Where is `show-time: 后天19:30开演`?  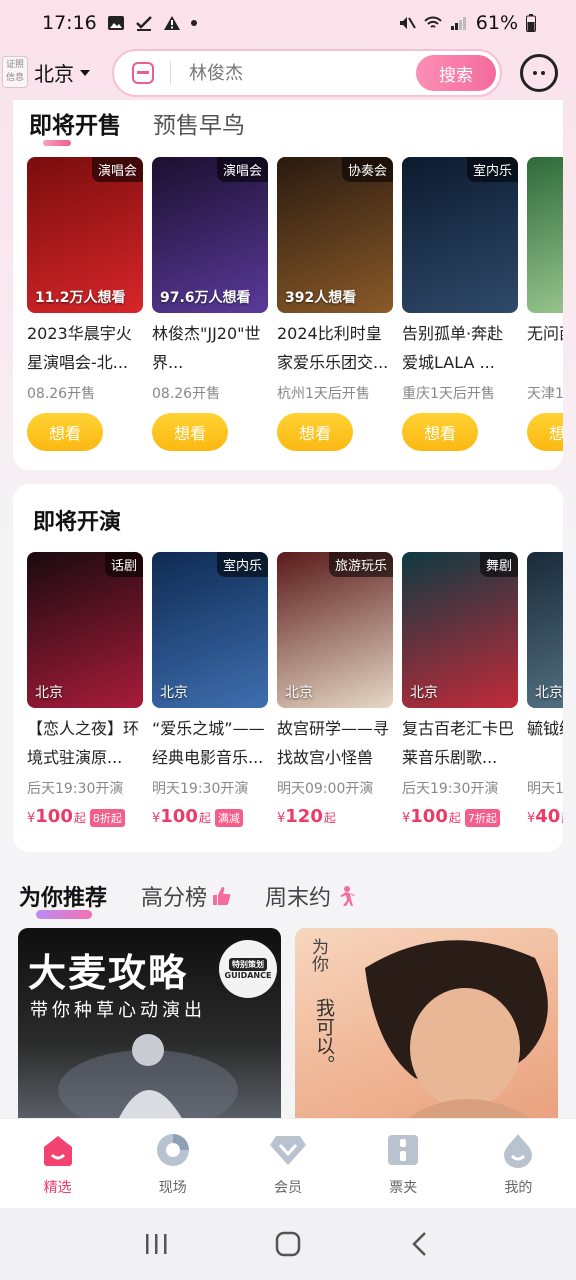
show-time: 后天19:30开演 is located at coordinates (450, 789).